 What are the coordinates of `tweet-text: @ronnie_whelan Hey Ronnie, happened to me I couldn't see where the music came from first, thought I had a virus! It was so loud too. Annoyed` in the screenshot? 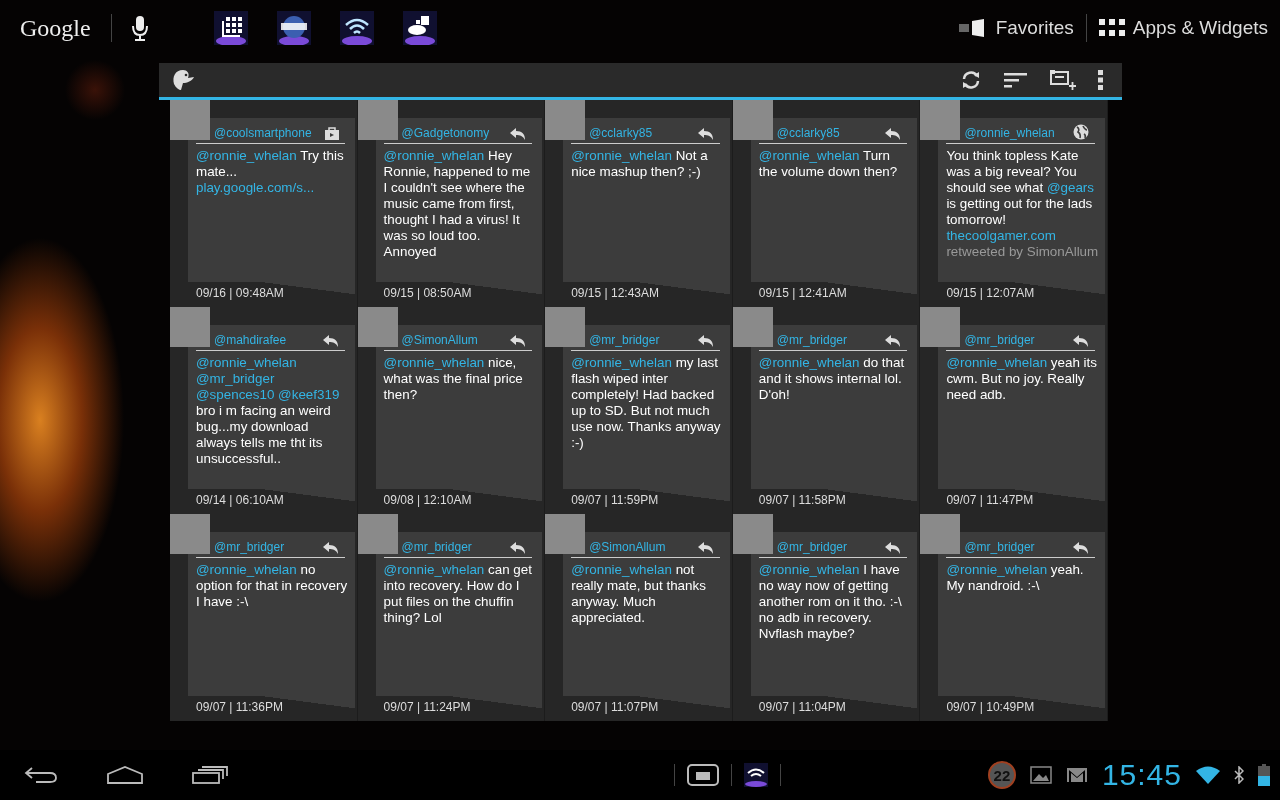 It's located at (457, 204).